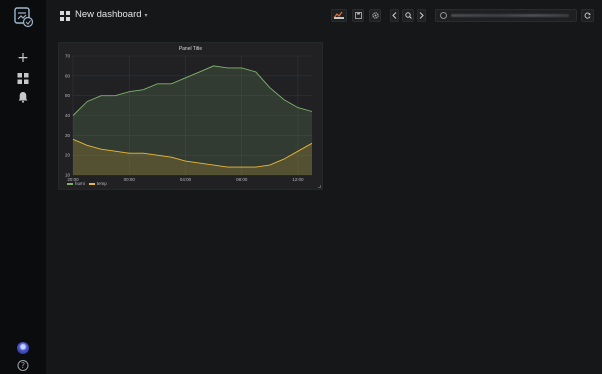  What do you see at coordinates (68, 75) in the screenshot?
I see `y-tick-label: 60` at bounding box center [68, 75].